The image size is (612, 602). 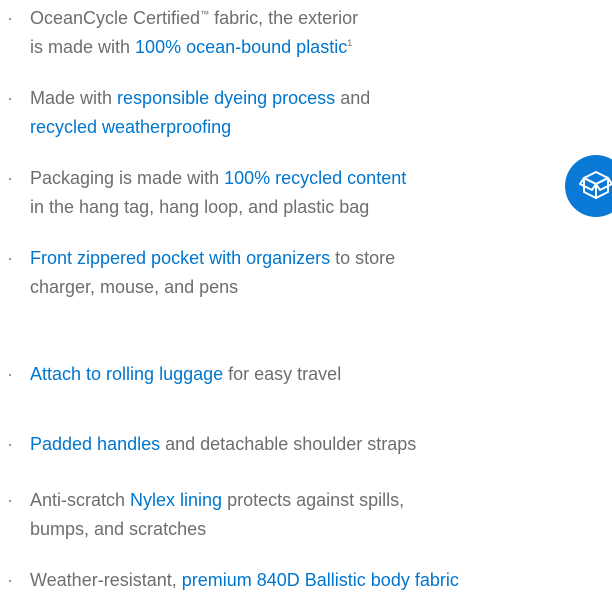 What do you see at coordinates (180, 258) in the screenshot?
I see `highlight-text: Front zippered pocket with organizers` at bounding box center [180, 258].